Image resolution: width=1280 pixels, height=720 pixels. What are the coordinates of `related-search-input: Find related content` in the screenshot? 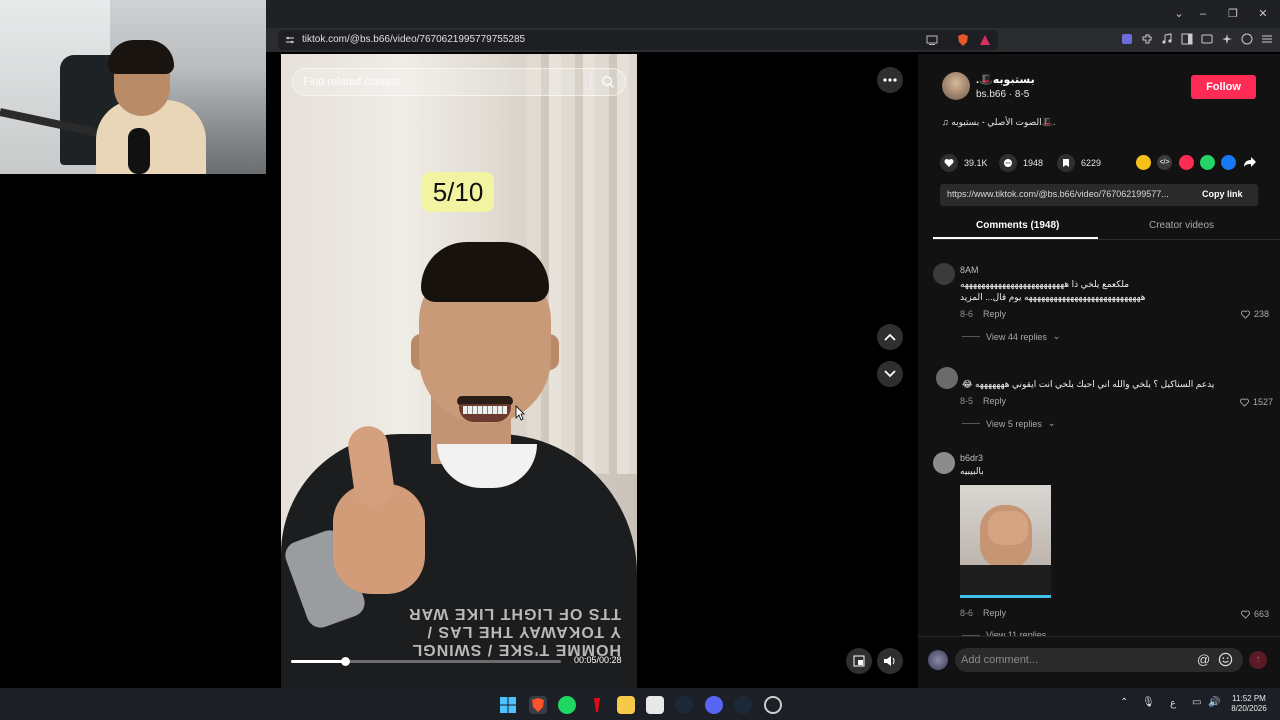 It's located at (459, 82).